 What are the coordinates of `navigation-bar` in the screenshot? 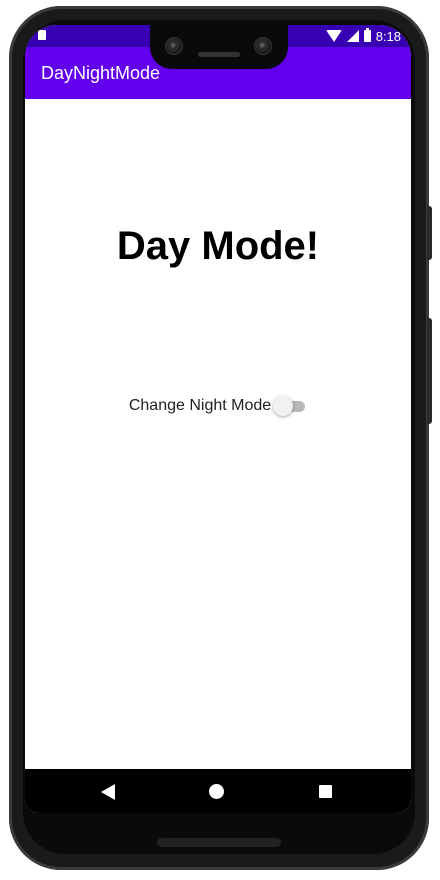 It's located at (218, 791).